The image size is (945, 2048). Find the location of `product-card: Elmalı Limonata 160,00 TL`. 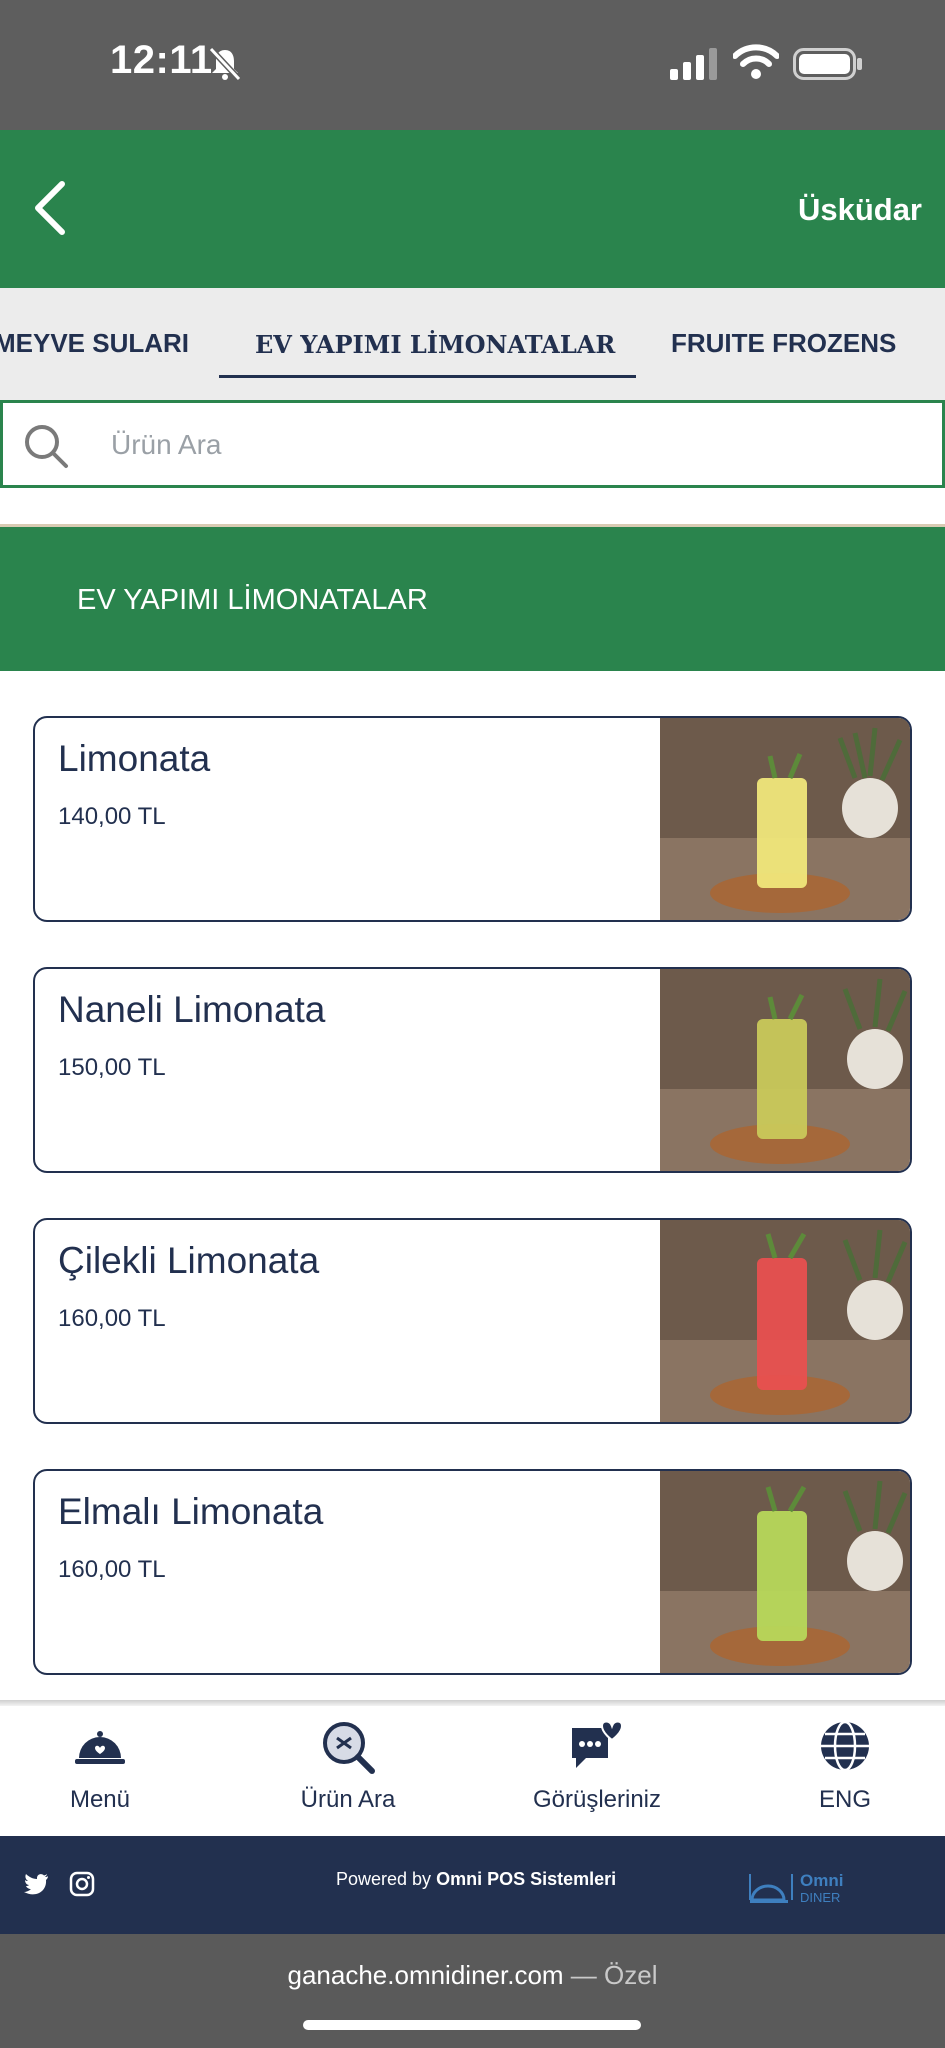

product-card: Elmalı Limonata 160,00 TL is located at coordinates (472, 1572).